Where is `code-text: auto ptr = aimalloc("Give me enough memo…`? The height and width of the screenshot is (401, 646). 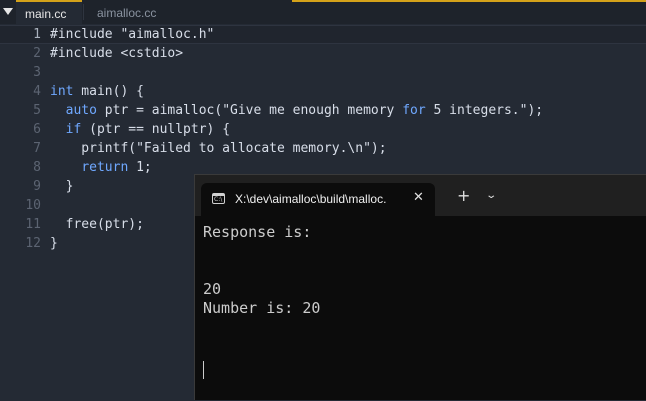 code-text: auto ptr = aimalloc("Give me enough memo… is located at coordinates (296, 110).